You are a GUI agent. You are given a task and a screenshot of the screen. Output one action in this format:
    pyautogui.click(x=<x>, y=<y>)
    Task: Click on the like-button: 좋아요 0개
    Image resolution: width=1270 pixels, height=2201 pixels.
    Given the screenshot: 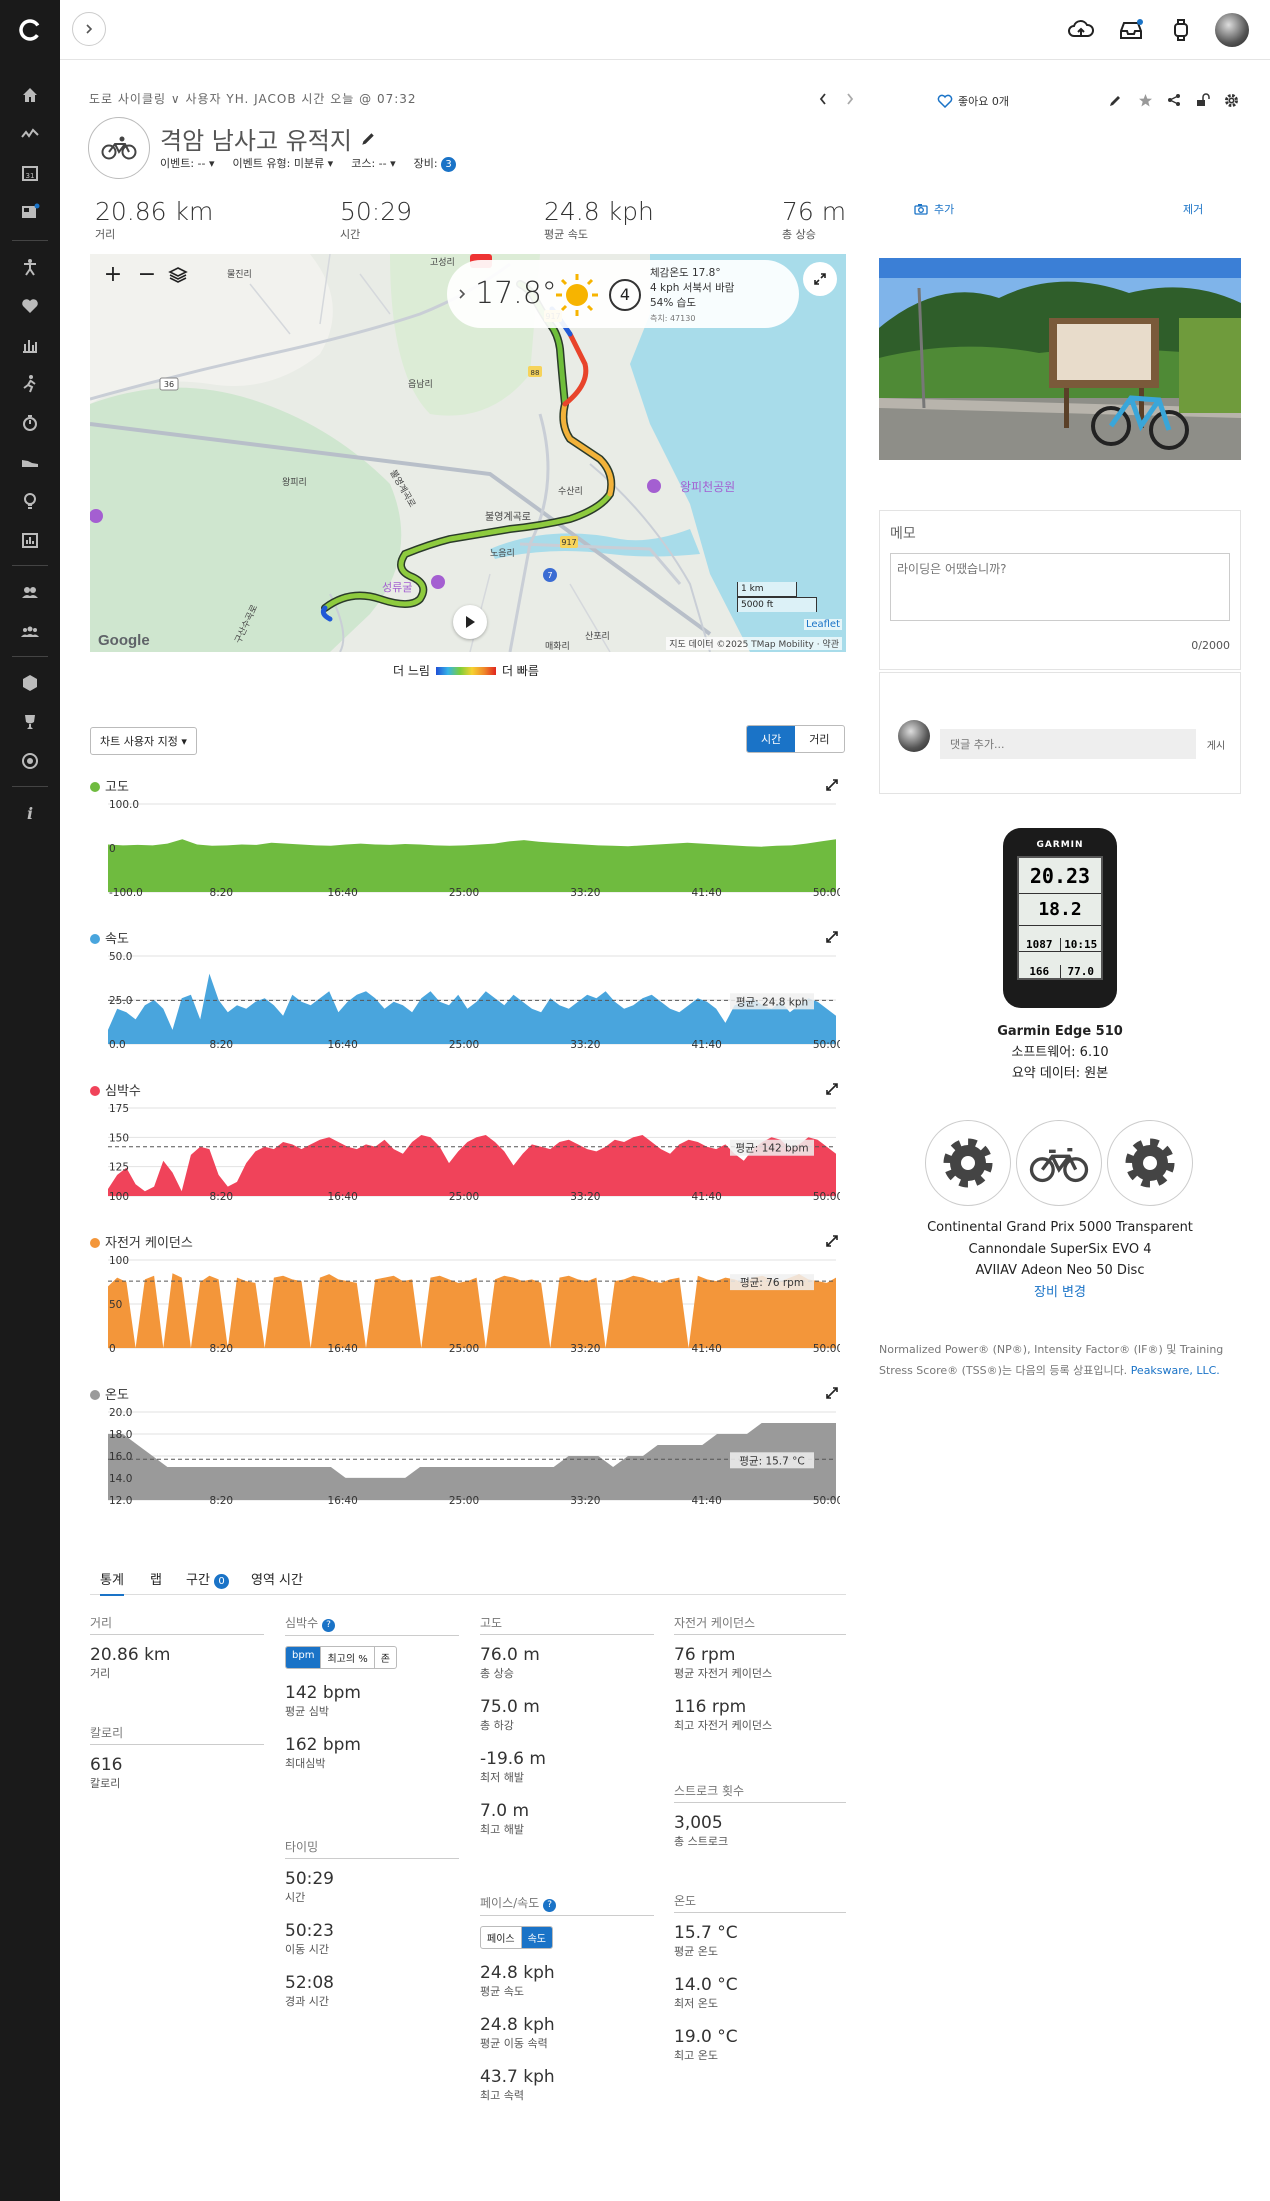 What is the action you would take?
    pyautogui.click(x=973, y=101)
    